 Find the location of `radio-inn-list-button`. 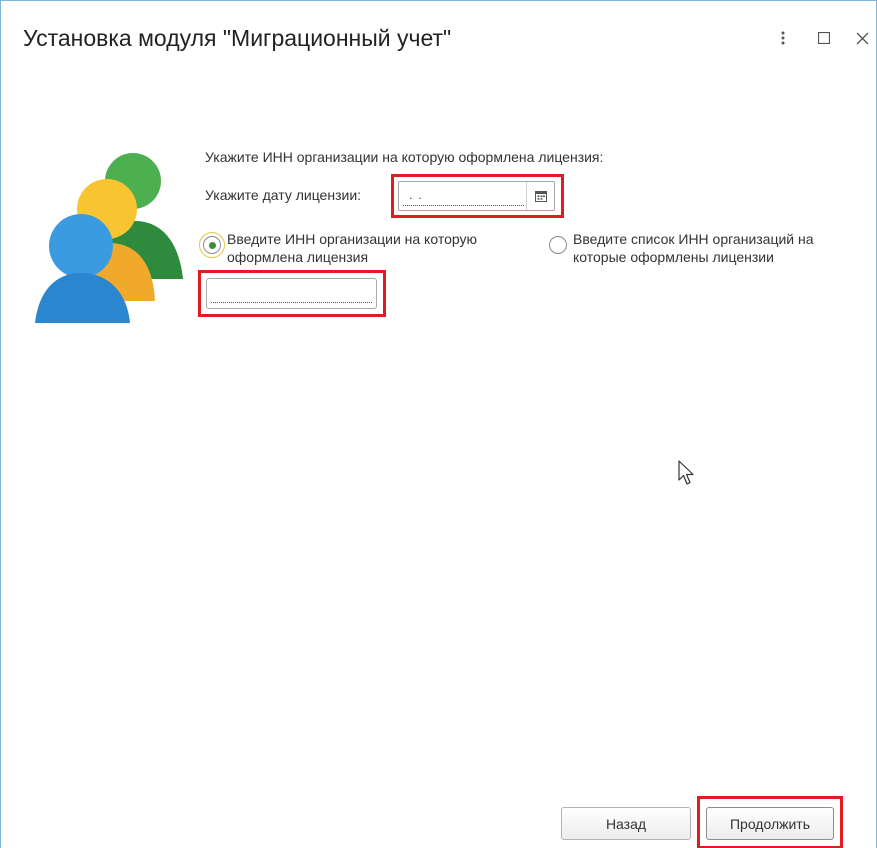

radio-inn-list-button is located at coordinates (558, 245).